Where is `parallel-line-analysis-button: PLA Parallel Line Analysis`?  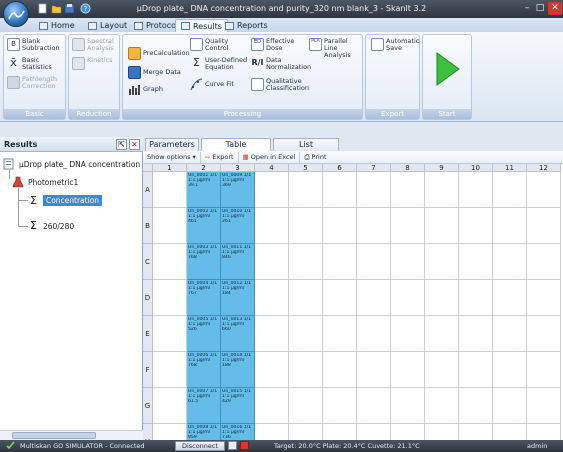 parallel-line-analysis-button: PLA Parallel Line Analysis is located at coordinates (336, 48).